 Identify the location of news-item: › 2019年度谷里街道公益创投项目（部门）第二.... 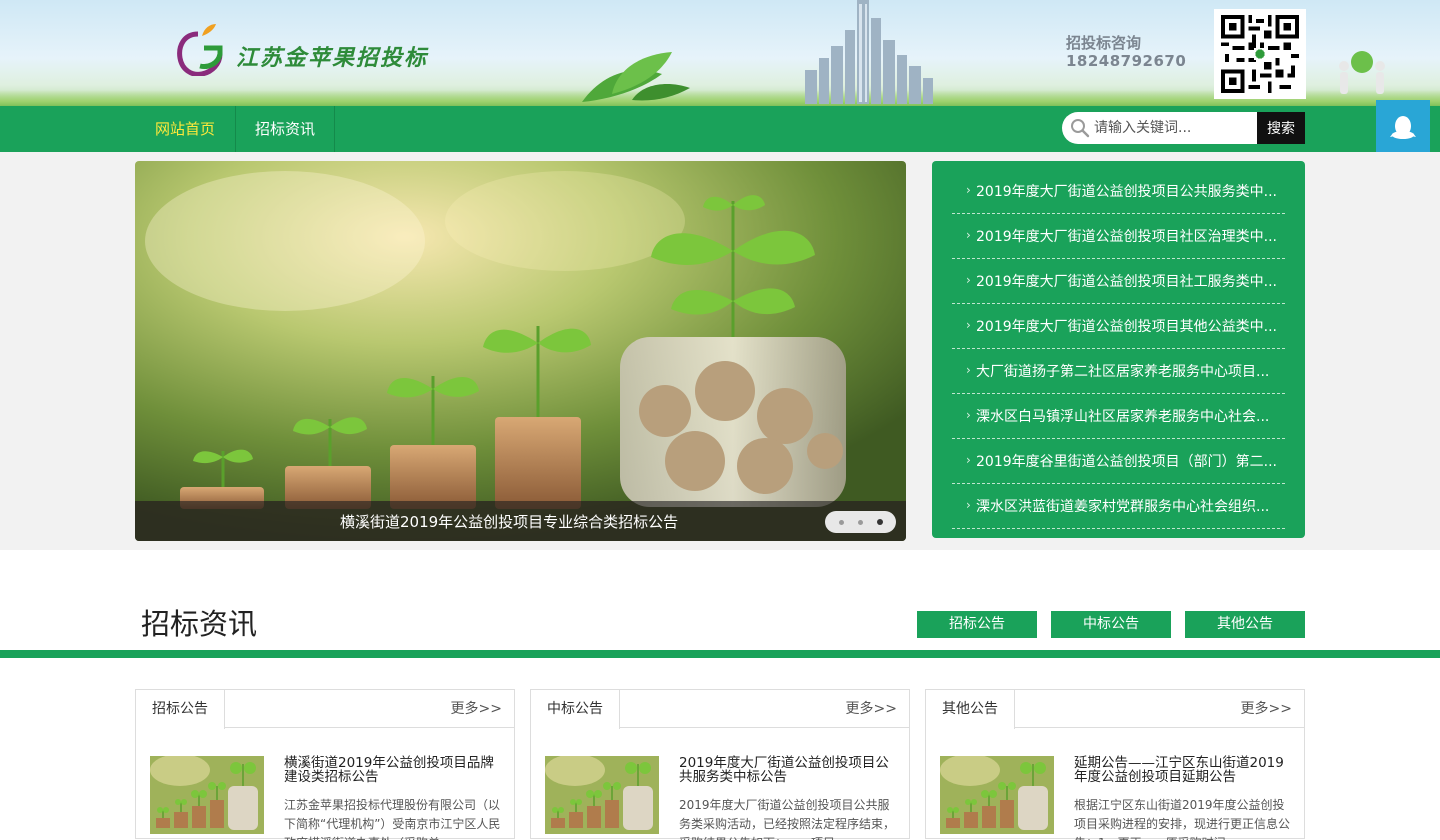
(1118, 461).